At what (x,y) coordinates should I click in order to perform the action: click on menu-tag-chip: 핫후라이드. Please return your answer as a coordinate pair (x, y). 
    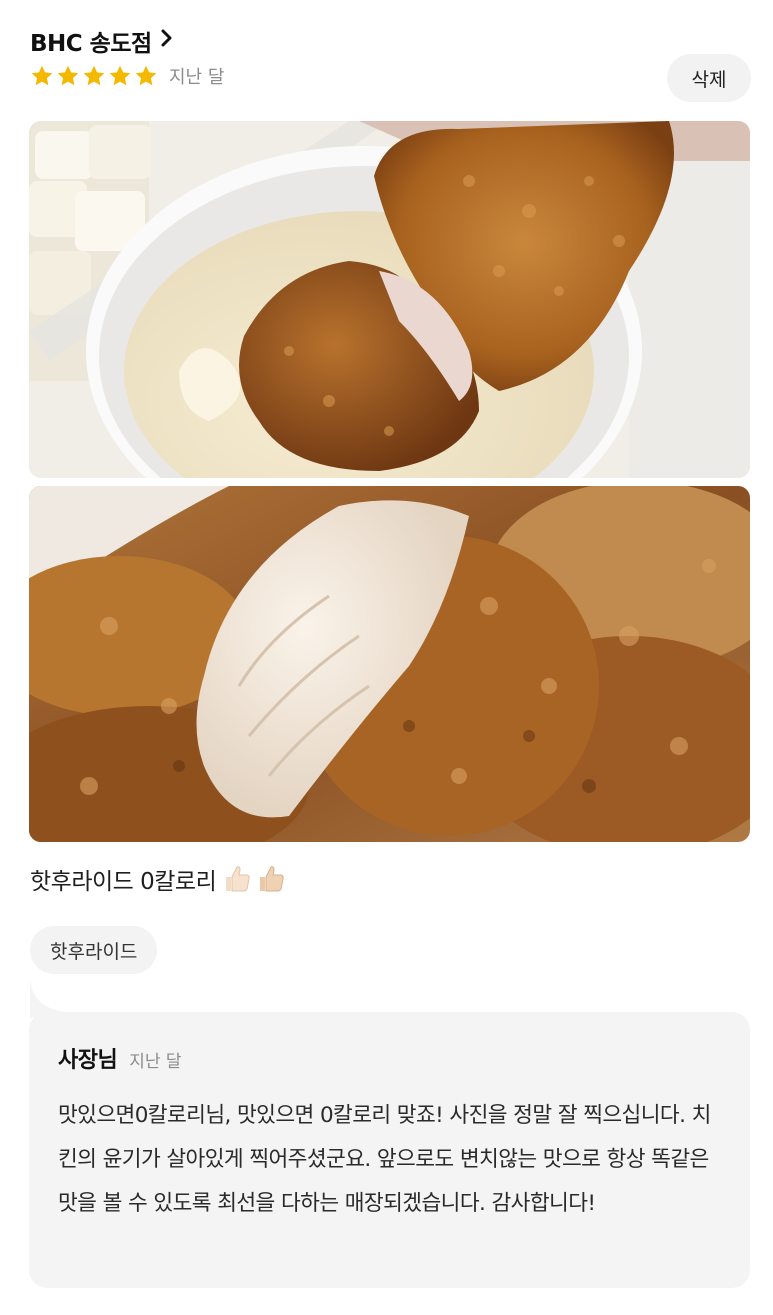
    Looking at the image, I should click on (94, 950).